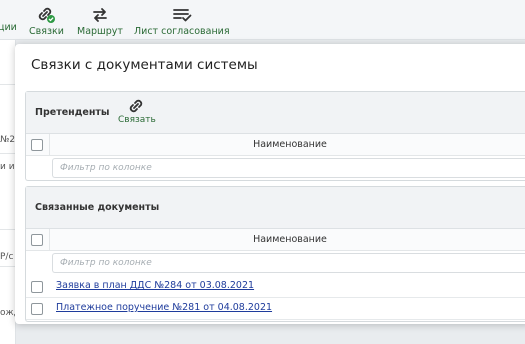  I want to click on background-page: №2 и и Р/с ожд, so click(10, 192).